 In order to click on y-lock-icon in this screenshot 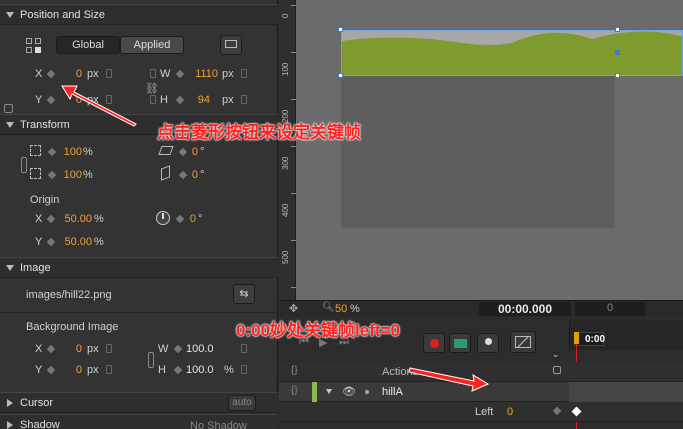, I will do `click(109, 99)`.